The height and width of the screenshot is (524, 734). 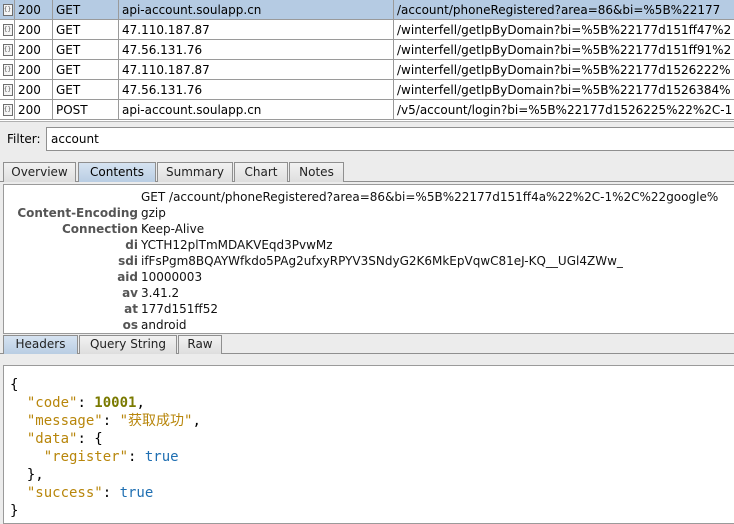 What do you see at coordinates (237, 245) in the screenshot?
I see `header-value: YCTH12plTmMDAKVEqd3PvwMz` at bounding box center [237, 245].